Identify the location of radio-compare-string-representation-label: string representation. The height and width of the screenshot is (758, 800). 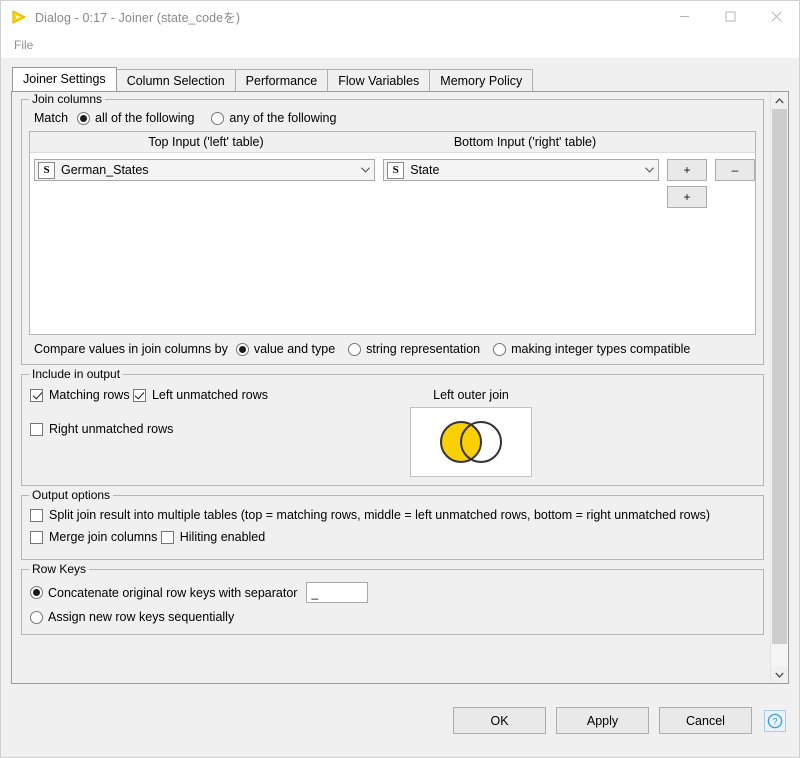
(423, 349).